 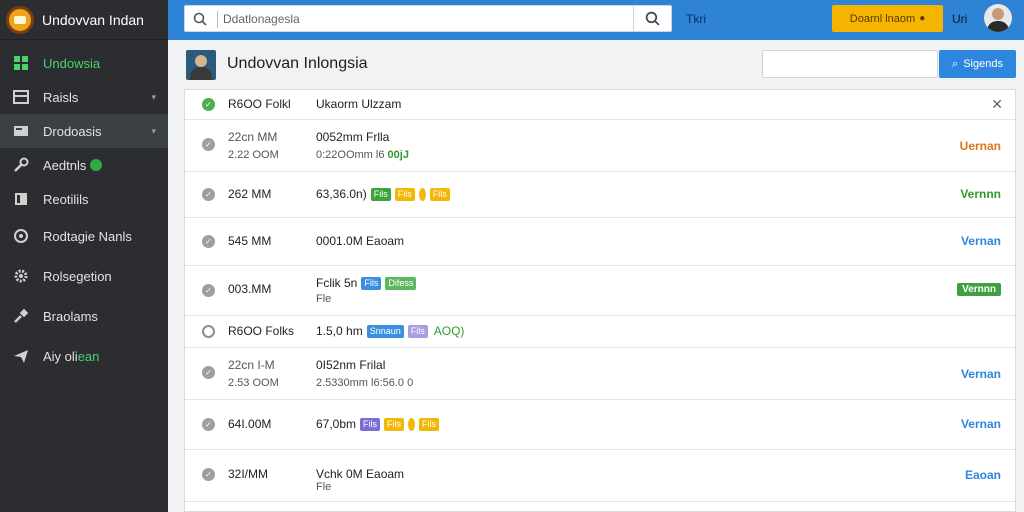 I want to click on tag: Snnaun, so click(x=385, y=332).